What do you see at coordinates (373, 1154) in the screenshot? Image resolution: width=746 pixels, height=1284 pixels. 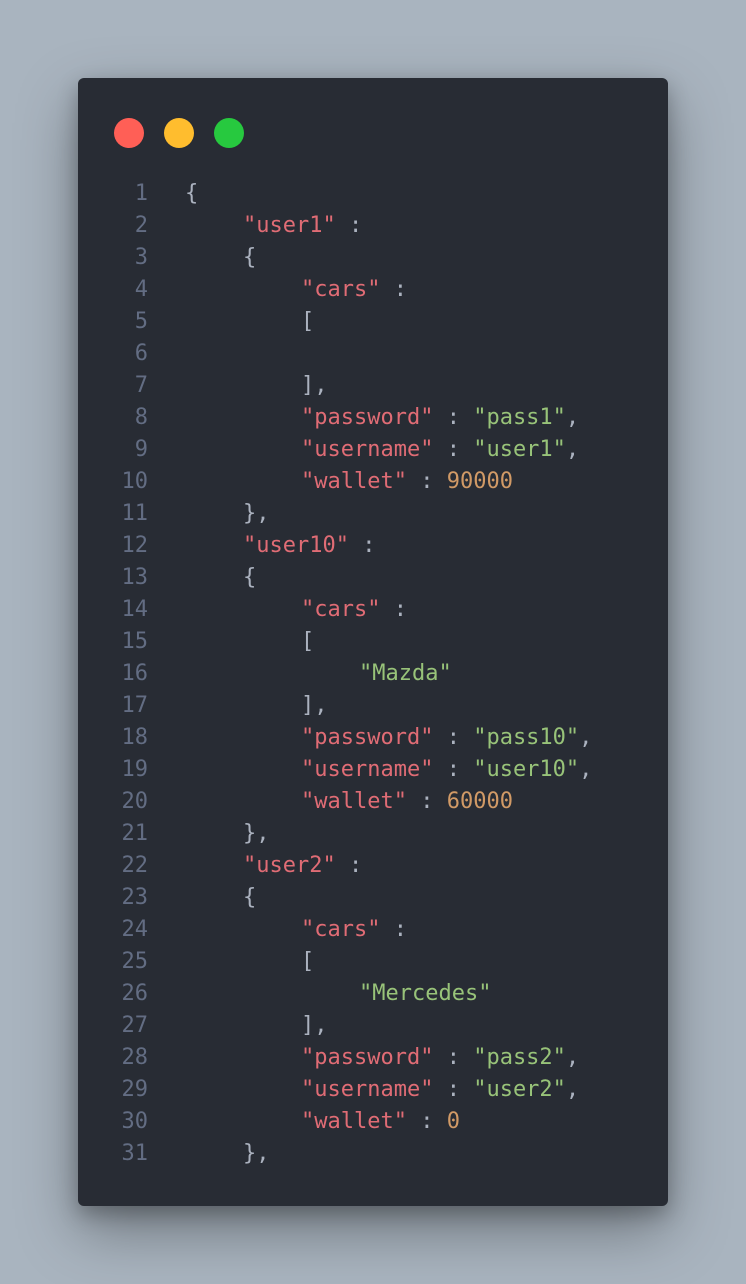 I see `code-line: 31},` at bounding box center [373, 1154].